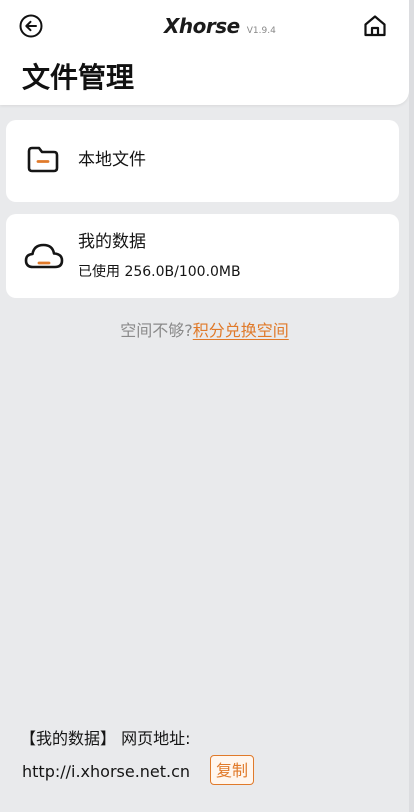  What do you see at coordinates (375, 26) in the screenshot?
I see `home-icon` at bounding box center [375, 26].